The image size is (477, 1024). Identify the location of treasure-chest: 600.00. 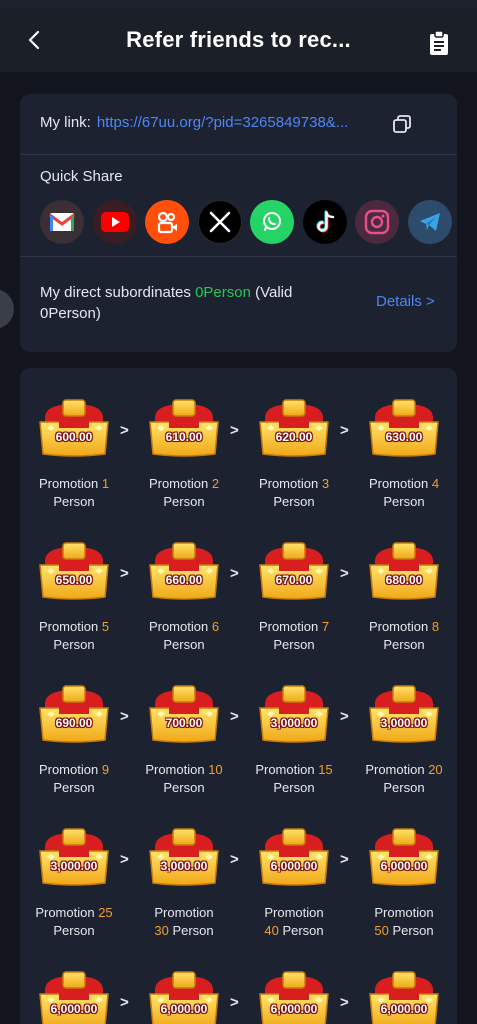
(74, 427).